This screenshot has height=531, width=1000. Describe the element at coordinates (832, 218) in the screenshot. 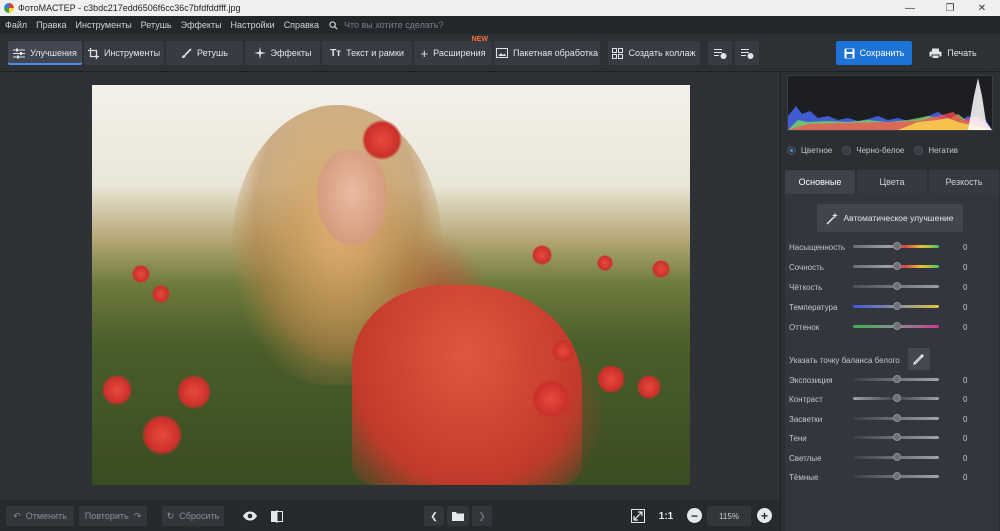

I see `magic-wand-icon` at that location.